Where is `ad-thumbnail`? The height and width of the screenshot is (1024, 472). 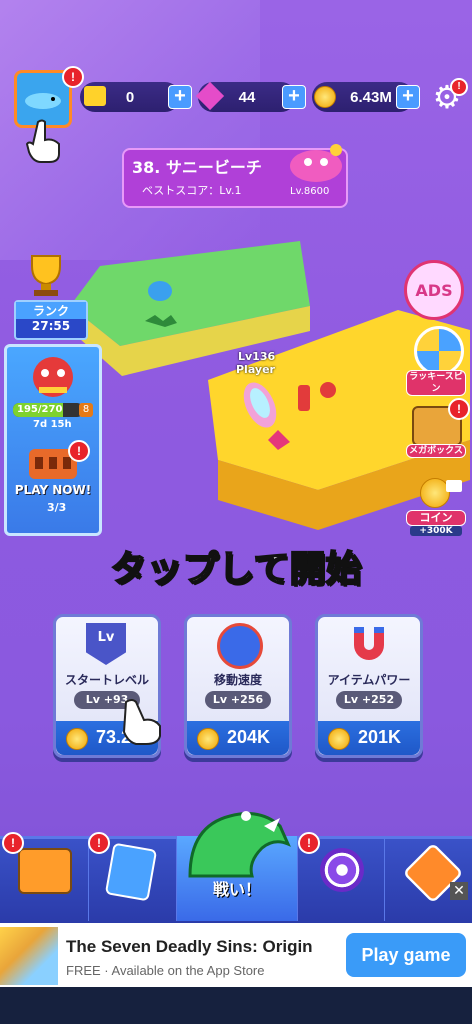 ad-thumbnail is located at coordinates (29, 956).